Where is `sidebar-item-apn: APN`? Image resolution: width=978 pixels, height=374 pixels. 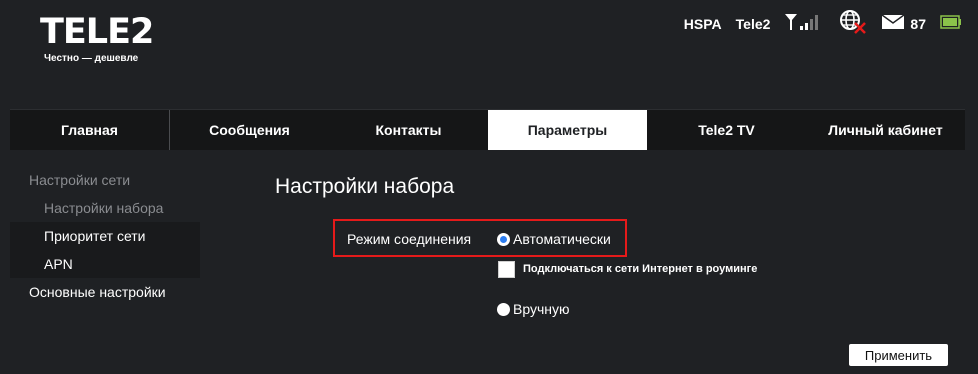
sidebar-item-apn: APN is located at coordinates (105, 264).